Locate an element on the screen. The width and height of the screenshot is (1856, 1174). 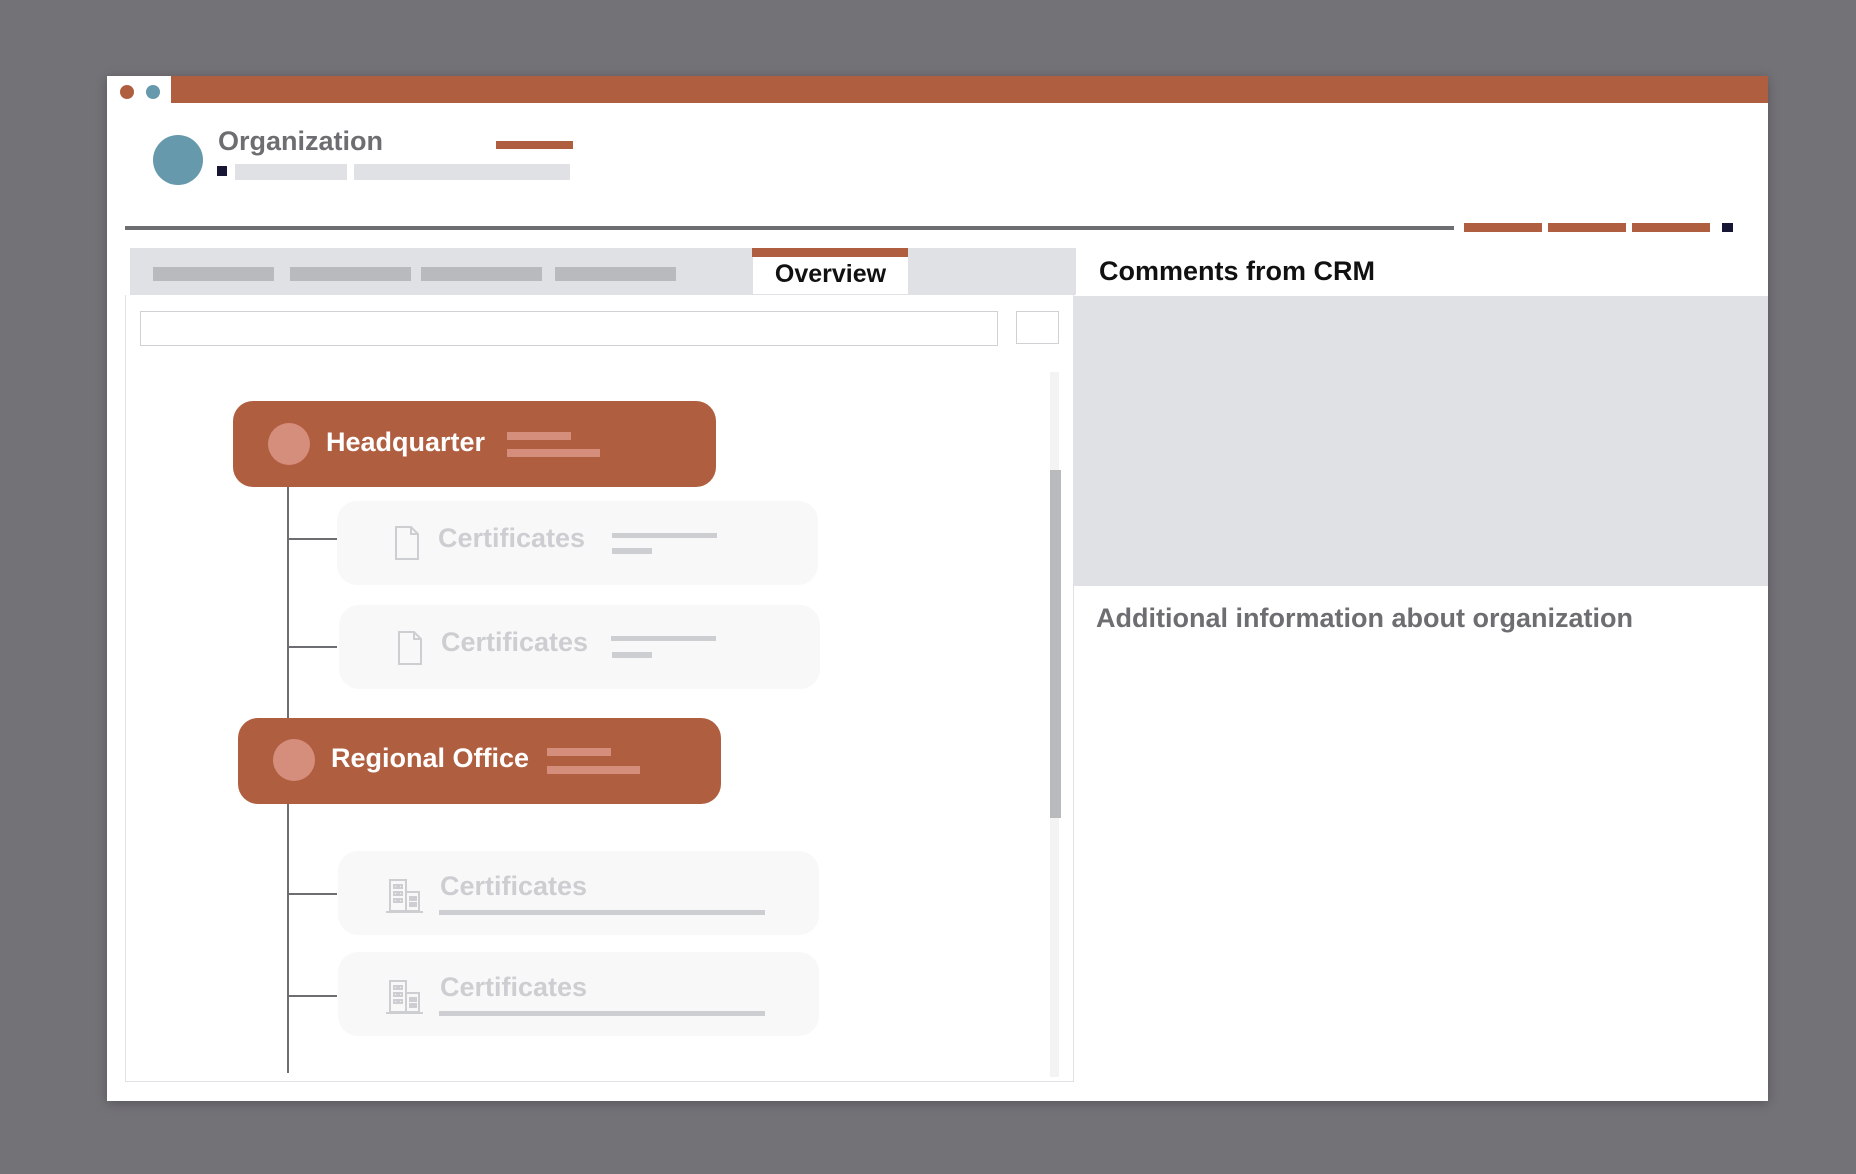
search-button is located at coordinates (1037, 327).